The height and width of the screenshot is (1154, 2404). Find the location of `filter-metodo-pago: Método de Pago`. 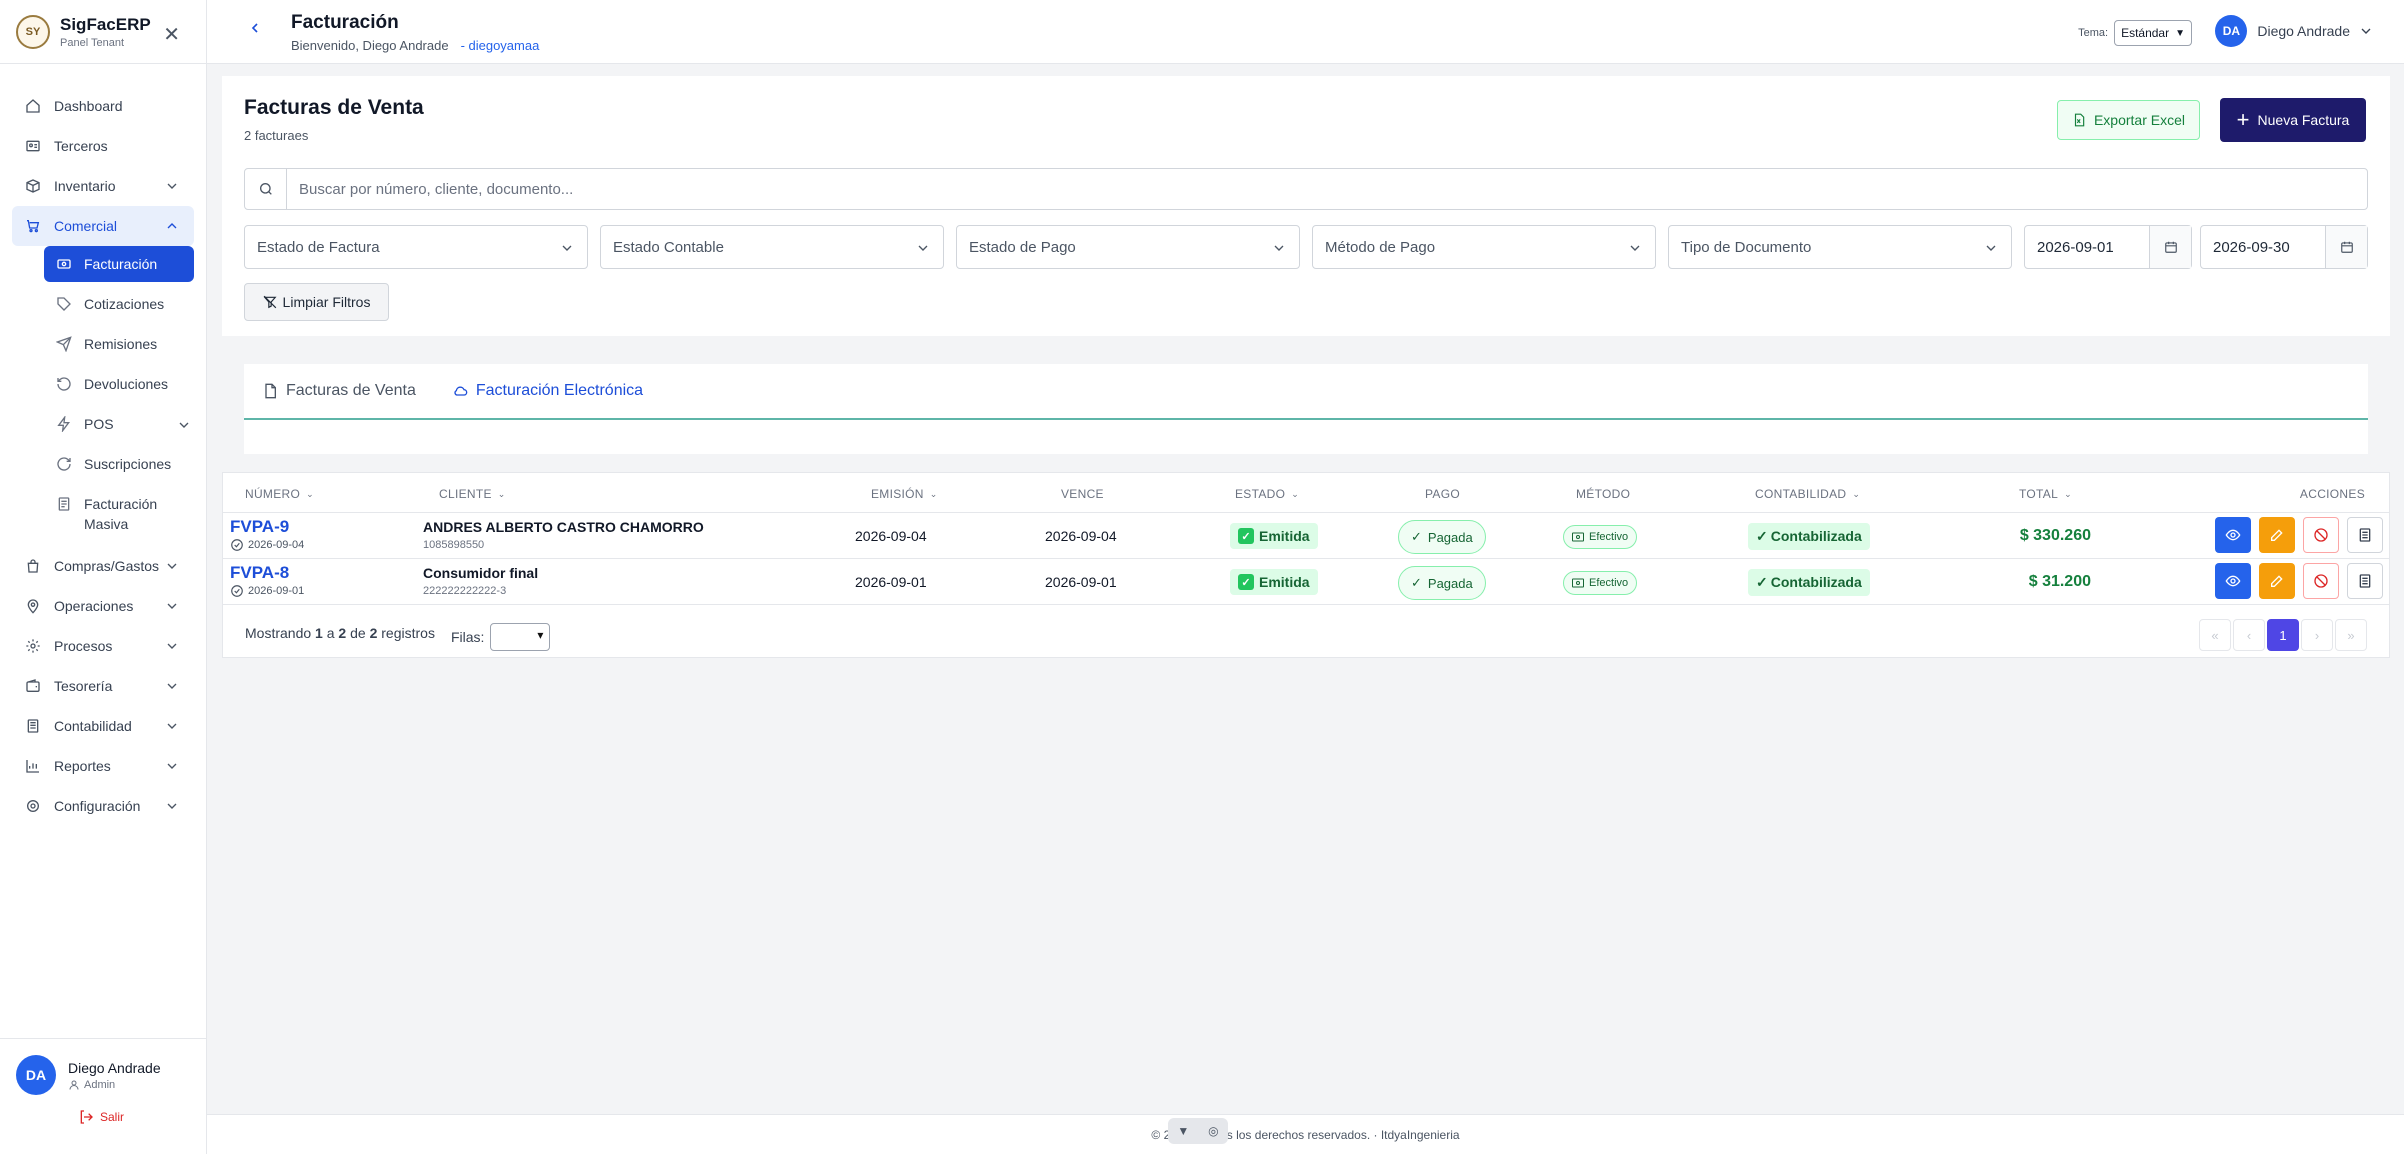

filter-metodo-pago: Método de Pago is located at coordinates (1484, 247).